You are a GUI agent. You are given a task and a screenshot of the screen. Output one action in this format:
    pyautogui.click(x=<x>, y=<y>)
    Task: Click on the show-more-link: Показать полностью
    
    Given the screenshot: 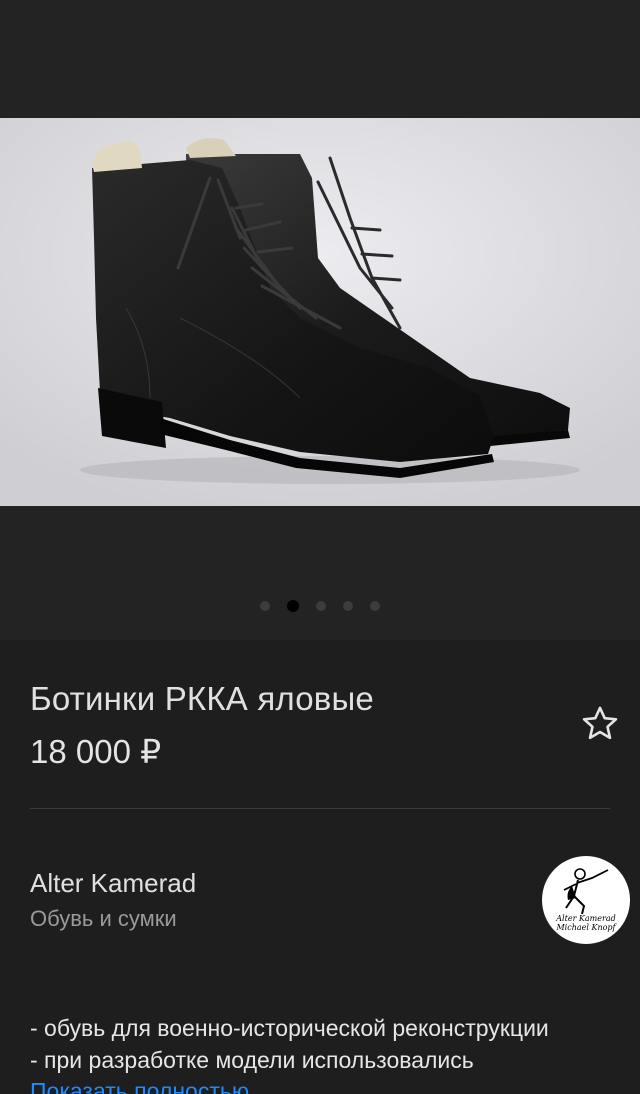 What is the action you would take?
    pyautogui.click(x=139, y=1086)
    